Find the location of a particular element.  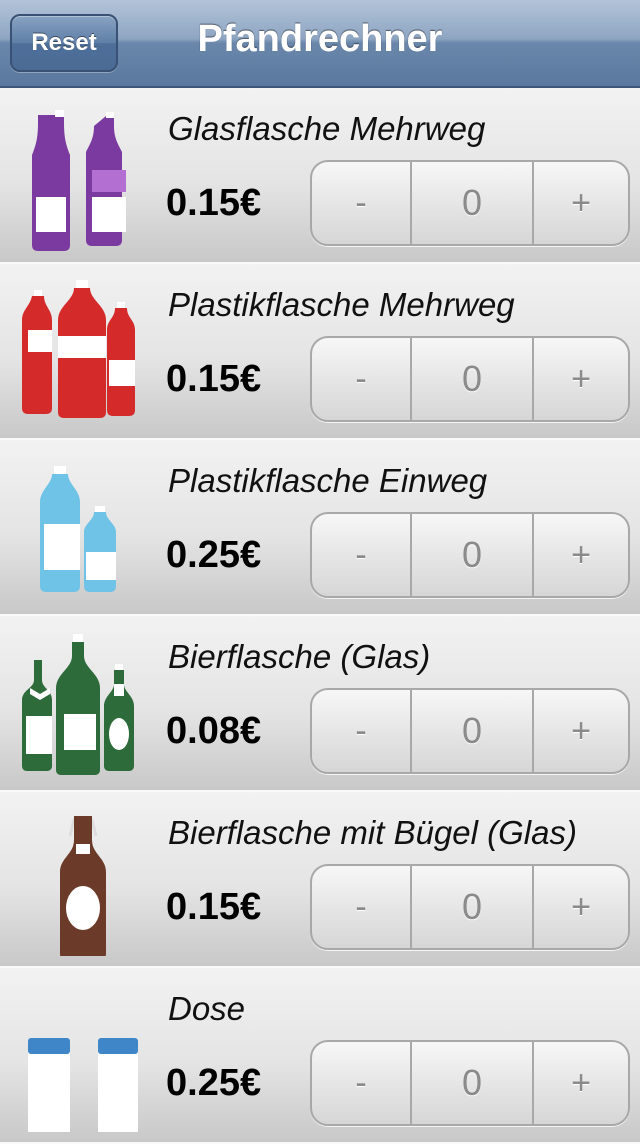

page-title: Pfandrechner is located at coordinates (320, 39).